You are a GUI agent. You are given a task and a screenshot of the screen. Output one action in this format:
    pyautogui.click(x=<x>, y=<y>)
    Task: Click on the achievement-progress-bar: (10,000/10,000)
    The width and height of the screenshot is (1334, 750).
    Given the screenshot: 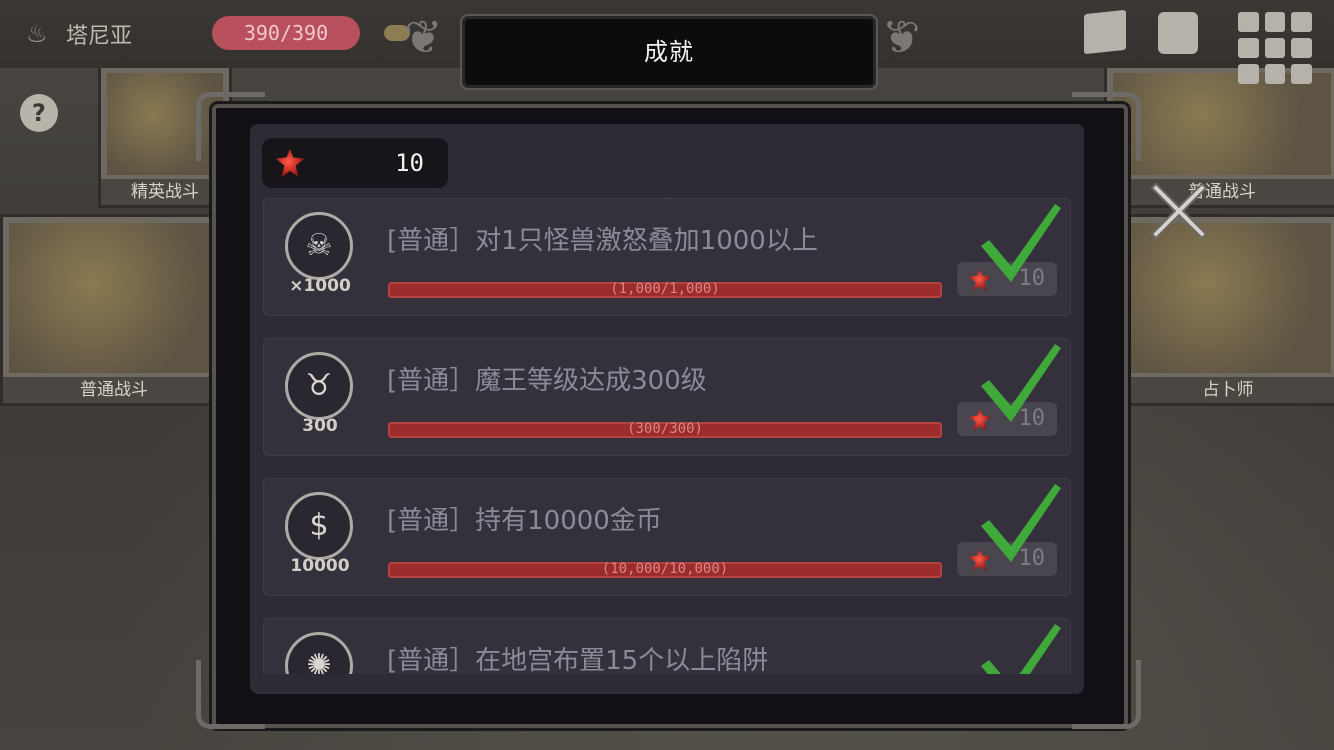 What is the action you would take?
    pyautogui.click(x=665, y=569)
    